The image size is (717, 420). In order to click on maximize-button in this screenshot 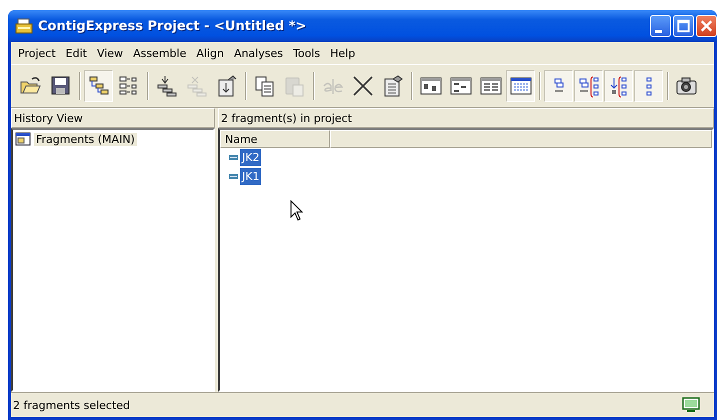, I will do `click(683, 26)`.